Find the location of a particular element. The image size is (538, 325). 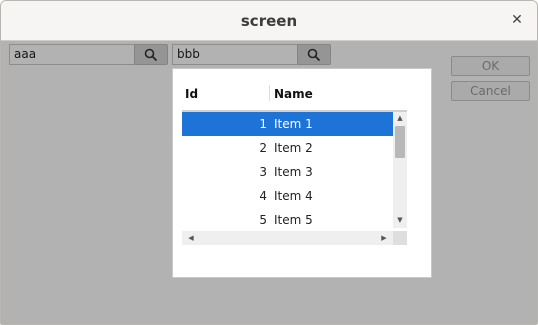

horizontal-scrollbar: ◀ ▶ is located at coordinates (287, 238).